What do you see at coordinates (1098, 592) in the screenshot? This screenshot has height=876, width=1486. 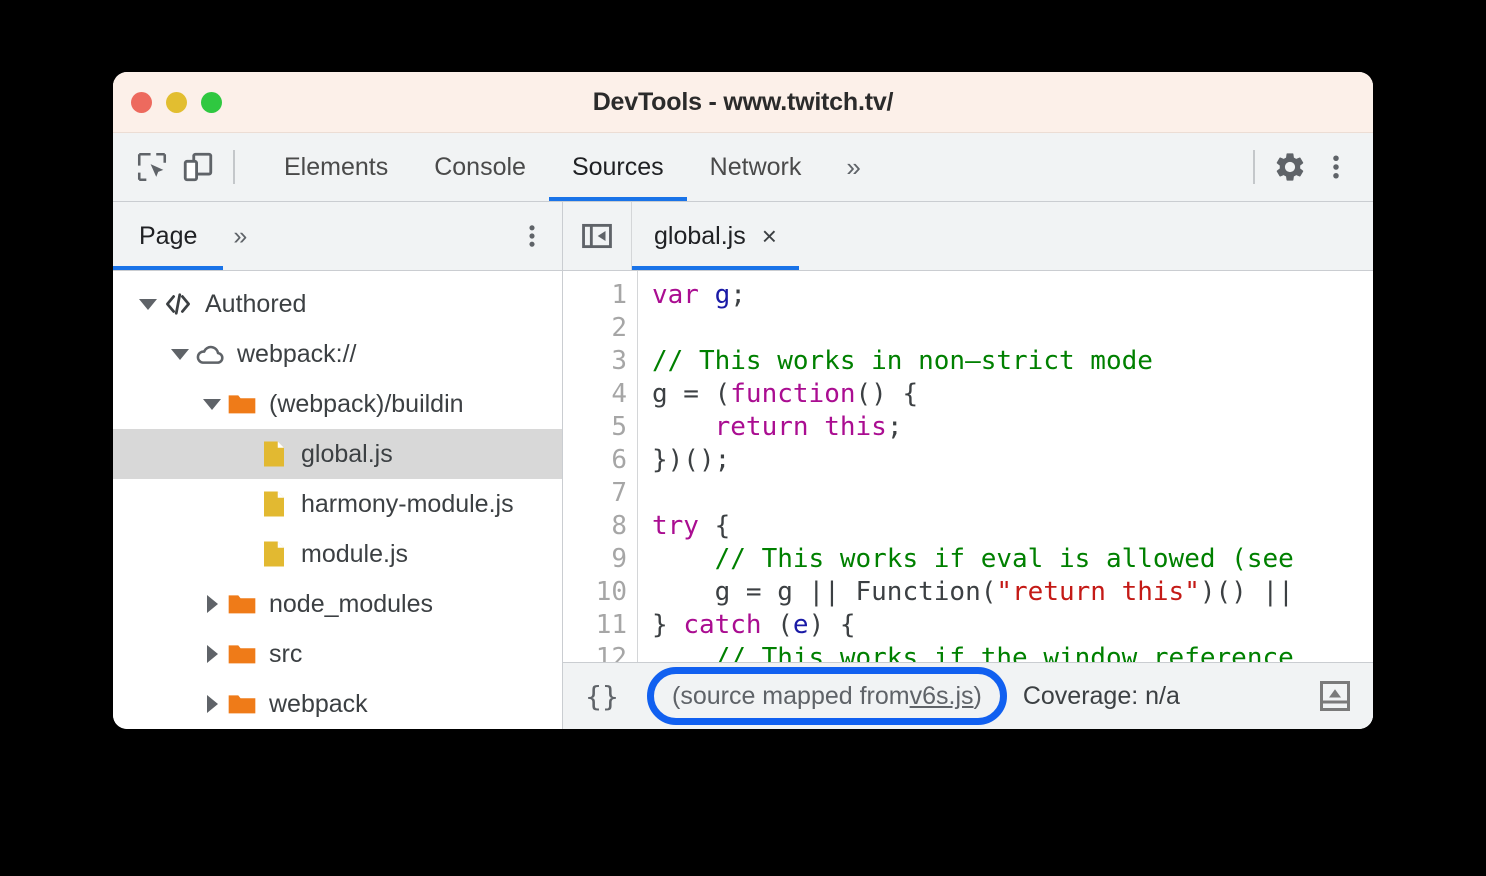 I see `code-token-str: "return this"` at bounding box center [1098, 592].